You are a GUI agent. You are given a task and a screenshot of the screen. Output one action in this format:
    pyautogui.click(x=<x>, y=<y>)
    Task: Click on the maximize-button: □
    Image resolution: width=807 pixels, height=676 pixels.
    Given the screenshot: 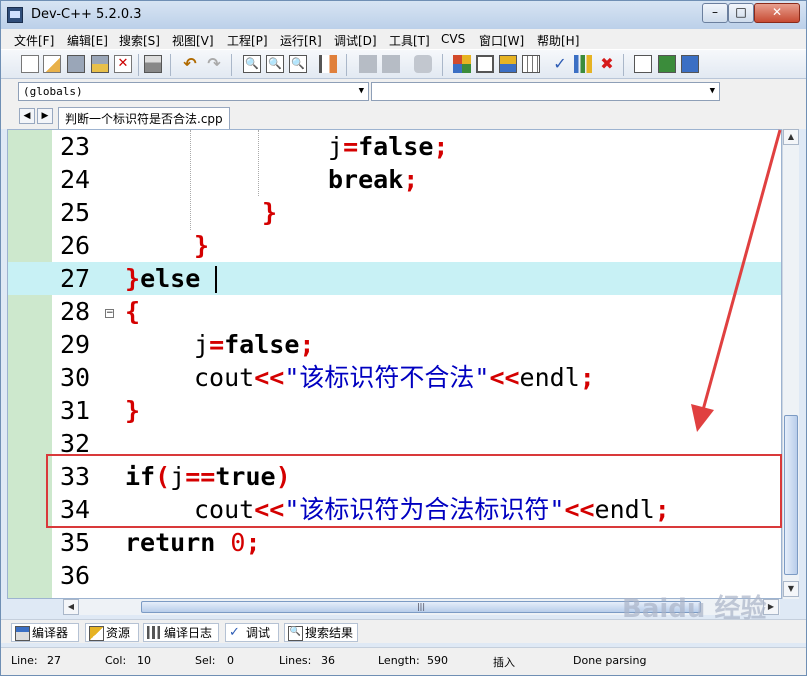 What is the action you would take?
    pyautogui.click(x=741, y=13)
    